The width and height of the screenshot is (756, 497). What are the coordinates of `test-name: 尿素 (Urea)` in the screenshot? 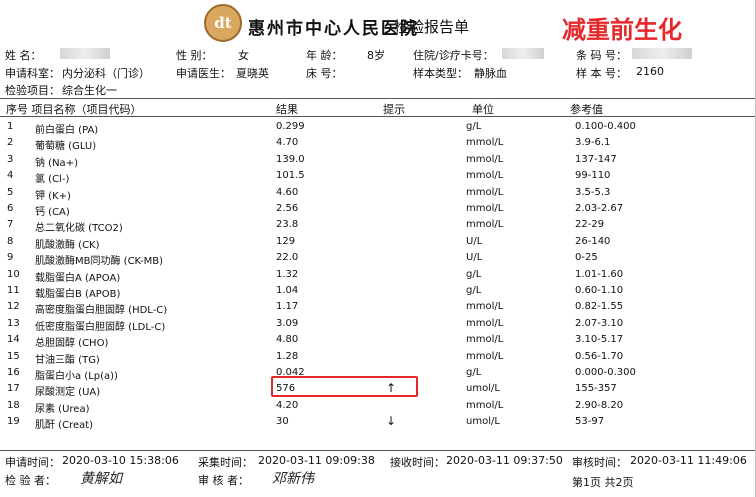 It's located at (62, 409).